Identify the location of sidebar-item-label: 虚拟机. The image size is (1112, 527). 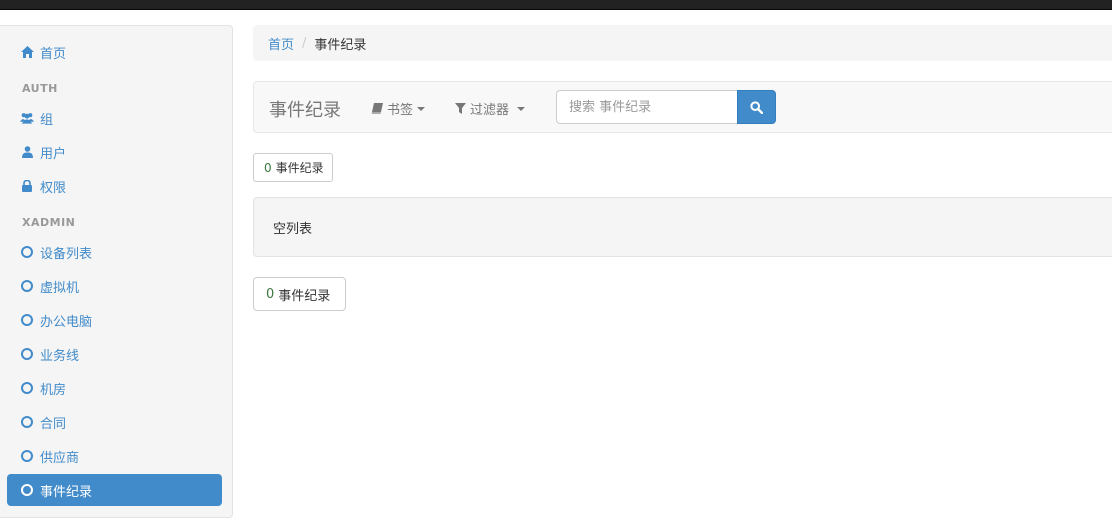
(60, 288).